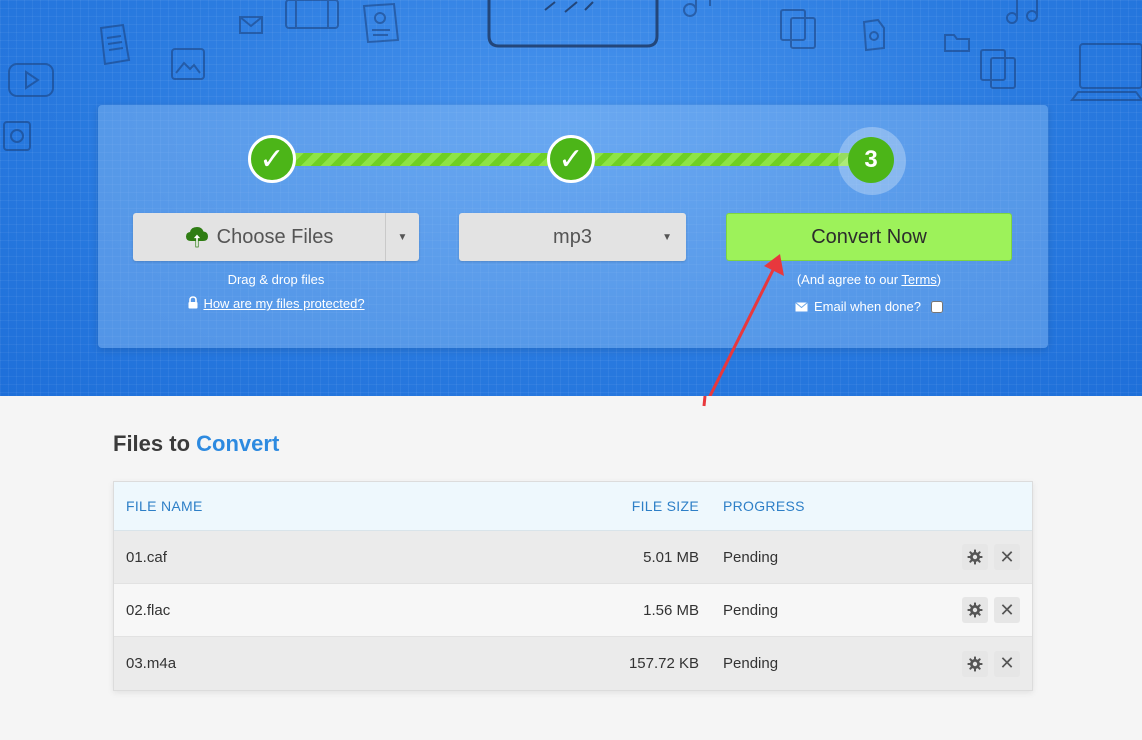  What do you see at coordinates (251, 25) in the screenshot?
I see `mail-doodle-icon` at bounding box center [251, 25].